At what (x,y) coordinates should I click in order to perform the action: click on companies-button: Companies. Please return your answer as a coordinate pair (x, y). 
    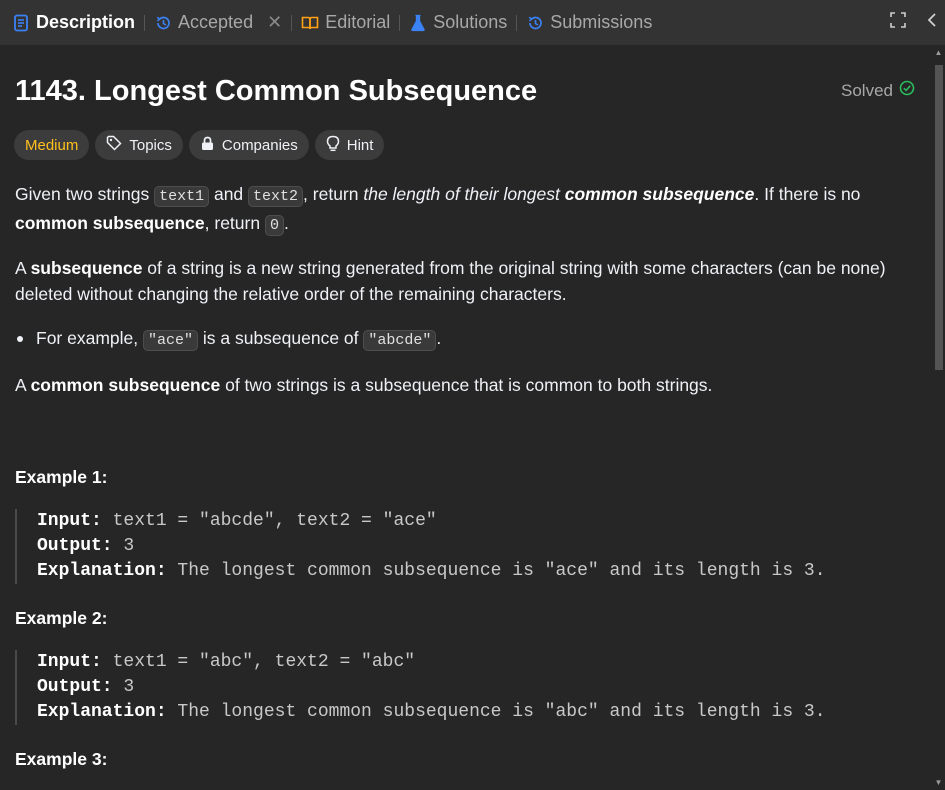
    Looking at the image, I should click on (248, 145).